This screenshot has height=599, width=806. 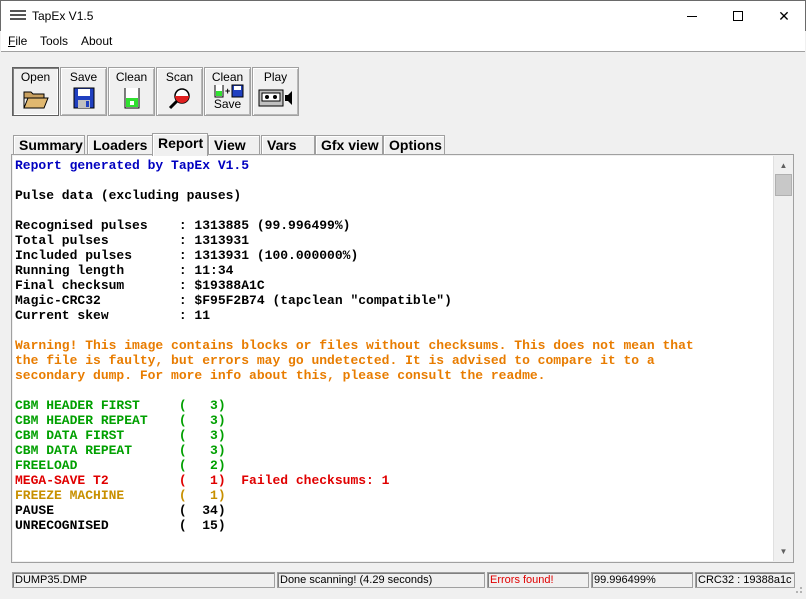 What do you see at coordinates (113, 315) in the screenshot?
I see `report-line: Current skew : 11` at bounding box center [113, 315].